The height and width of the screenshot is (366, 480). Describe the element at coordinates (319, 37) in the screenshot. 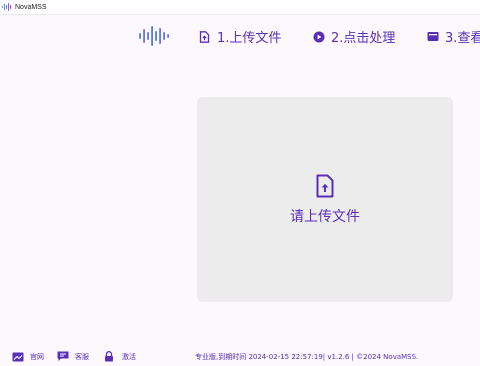

I see `play-circle-icon` at that location.